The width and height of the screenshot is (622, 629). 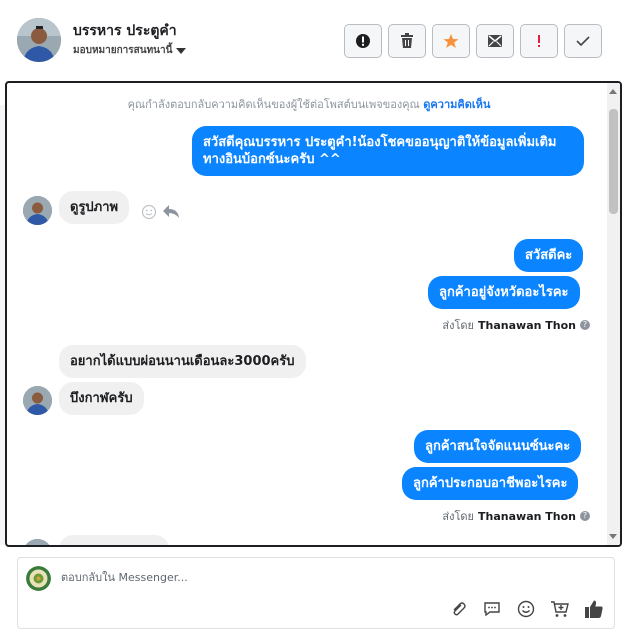 What do you see at coordinates (613, 91) in the screenshot?
I see `scroll-up-icon` at bounding box center [613, 91].